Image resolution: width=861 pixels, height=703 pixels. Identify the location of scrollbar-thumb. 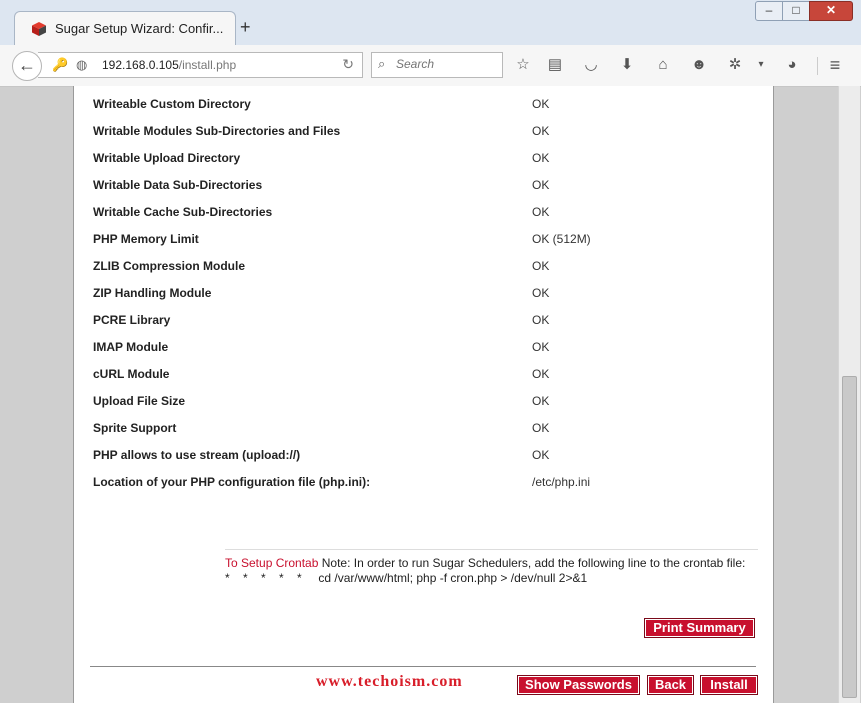
(849, 537).